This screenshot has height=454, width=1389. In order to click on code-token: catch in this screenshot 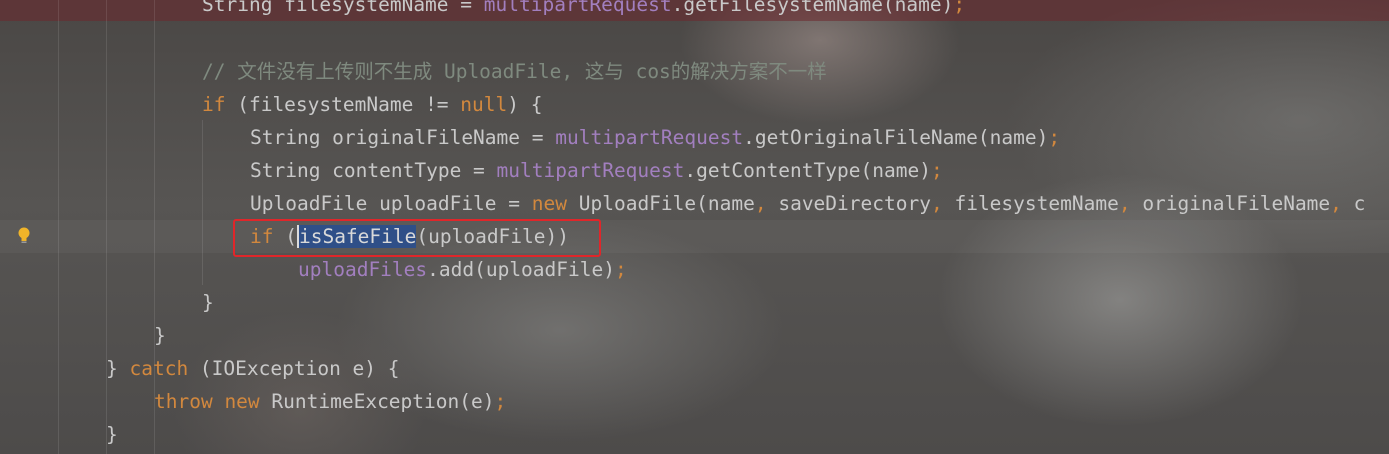, I will do `click(159, 368)`.